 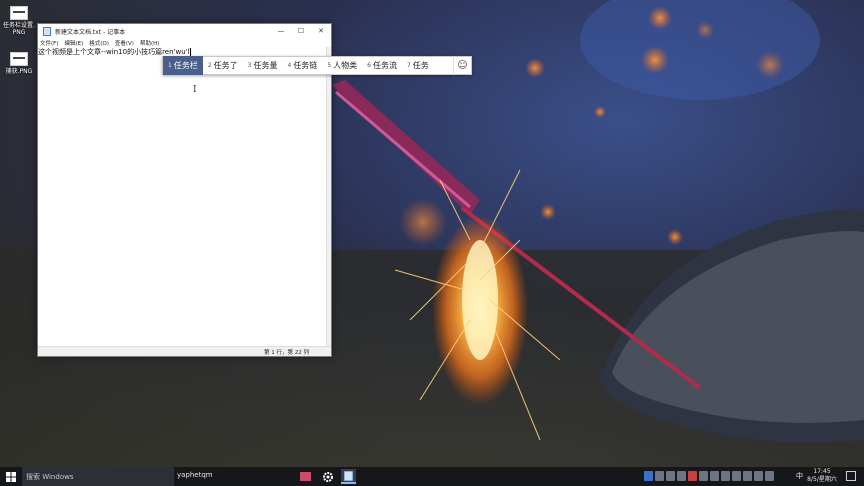 What do you see at coordinates (382, 65) in the screenshot?
I see `ime-candidate-6: 6 任务流` at bounding box center [382, 65].